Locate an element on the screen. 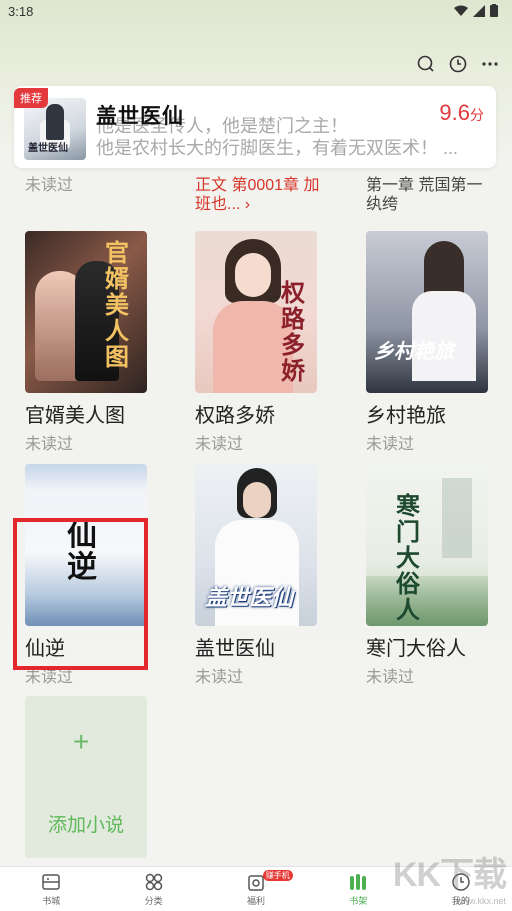 Image resolution: width=512 pixels, height=911 pixels. prev-chapter-3: 第一章 荒国第一纨绔 is located at coordinates (424, 195).